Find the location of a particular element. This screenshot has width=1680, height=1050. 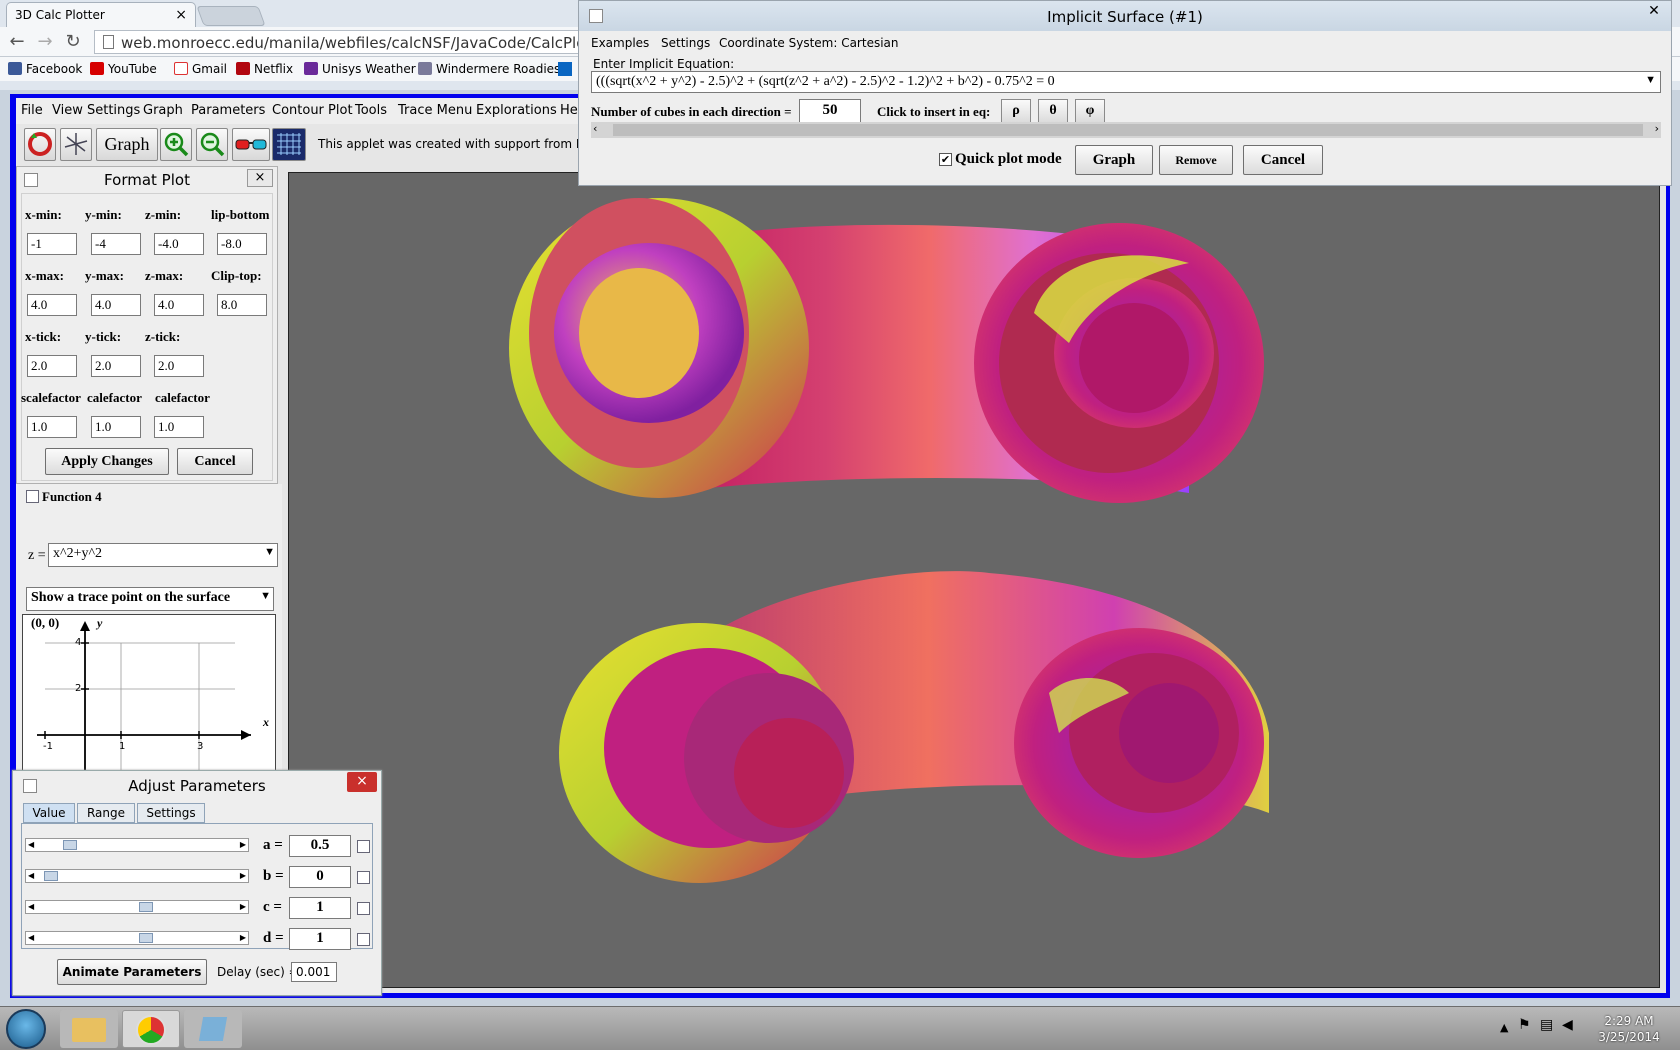

dialog-cancel-button: Cancel is located at coordinates (1283, 160).